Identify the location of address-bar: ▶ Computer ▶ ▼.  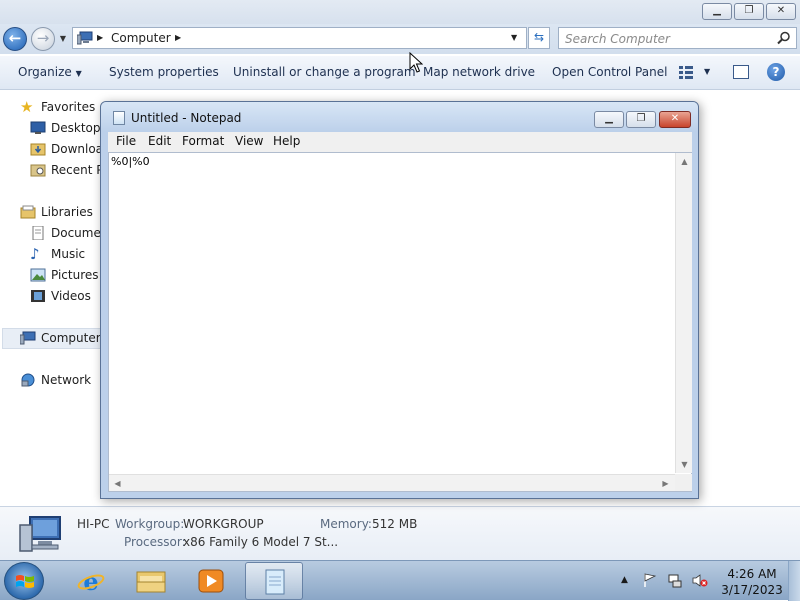
(299, 38).